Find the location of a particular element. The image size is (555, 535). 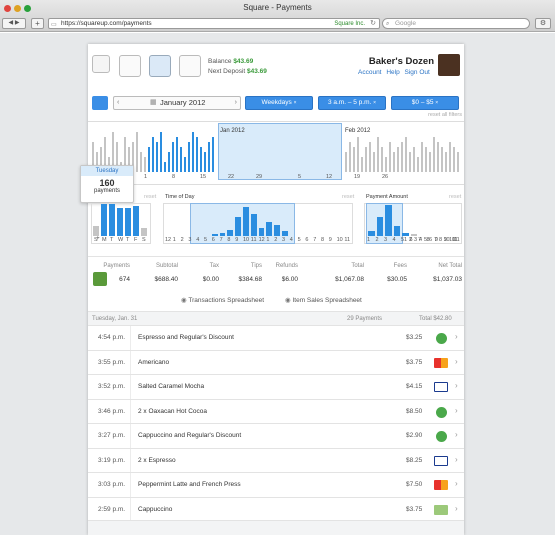

item-sales-export: ◉ Item Sales Spreadsheet is located at coordinates (323, 300).